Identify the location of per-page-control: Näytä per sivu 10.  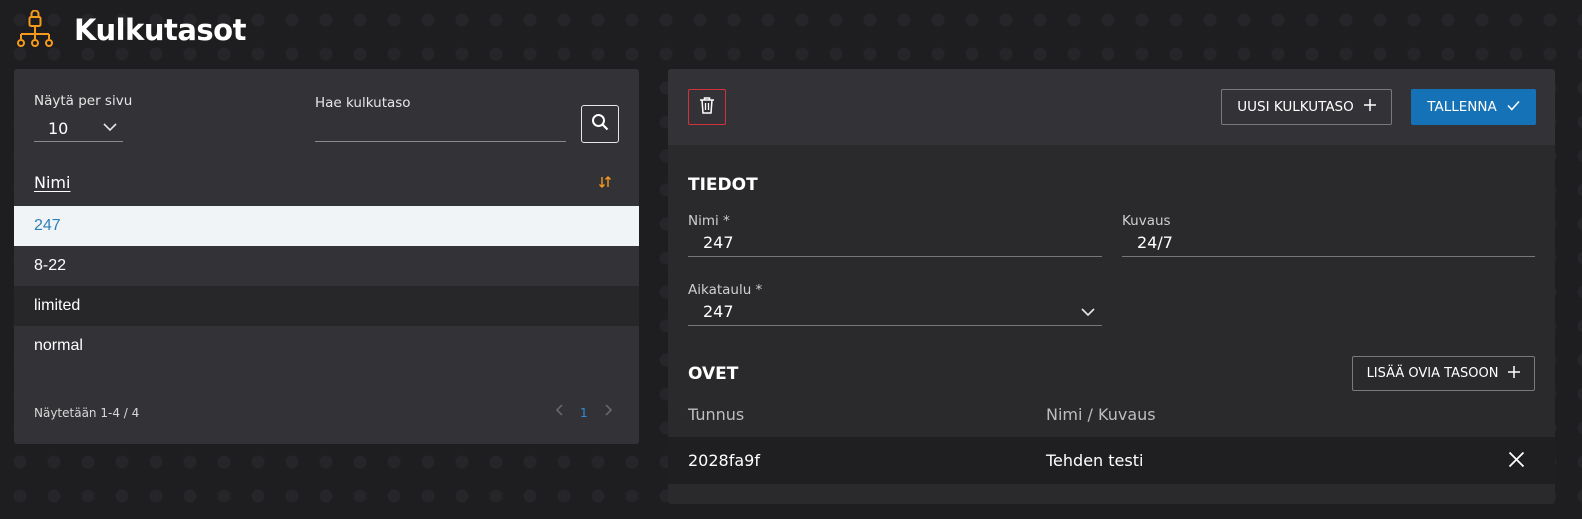
(83, 117).